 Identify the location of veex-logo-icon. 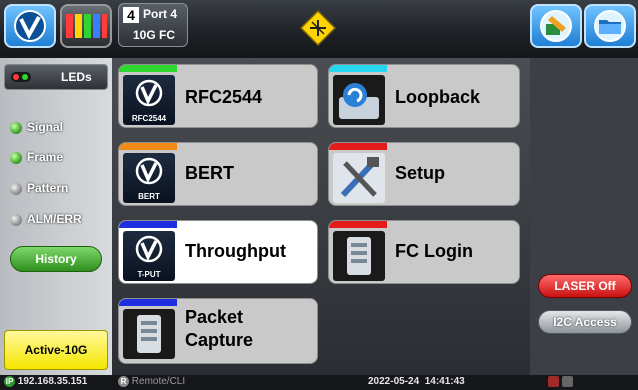
(30, 26).